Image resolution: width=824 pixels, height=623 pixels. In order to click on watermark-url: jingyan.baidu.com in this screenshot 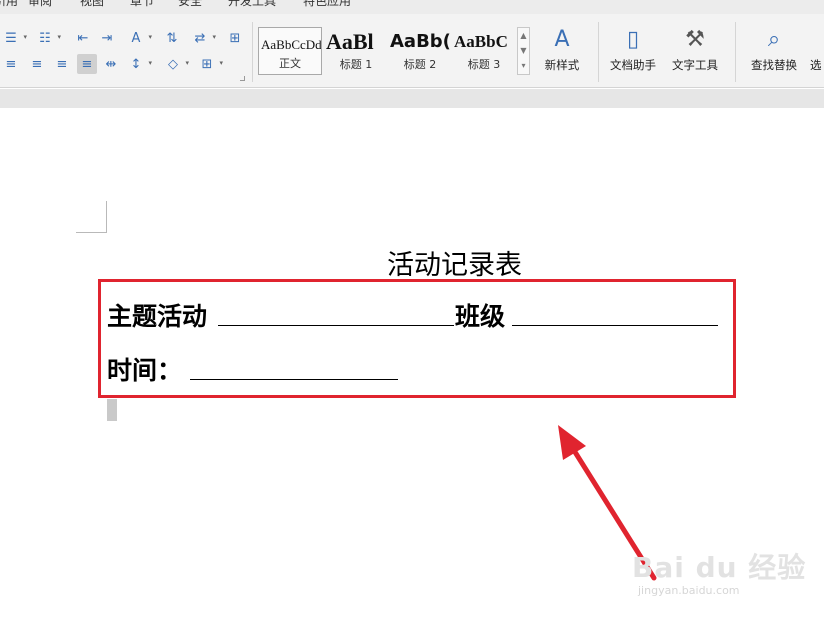, I will do `click(689, 590)`.